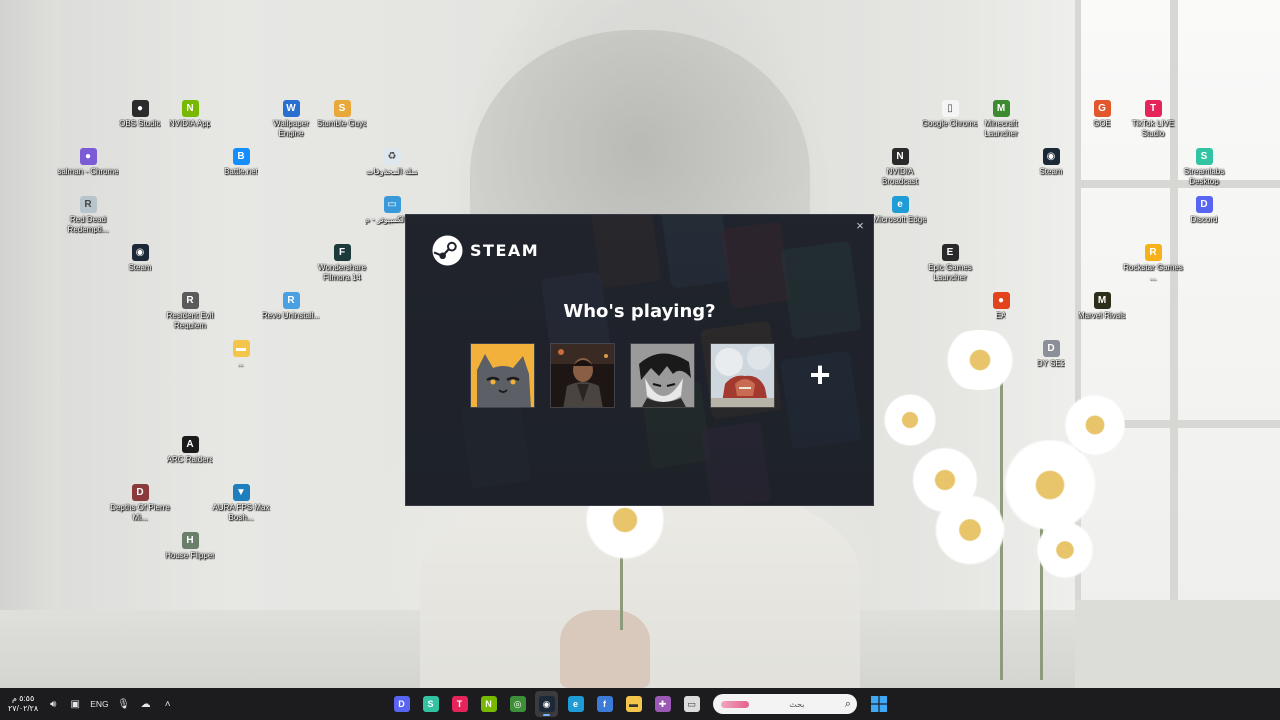  I want to click on desktop-shortcut-label: EA, so click(1001, 315).